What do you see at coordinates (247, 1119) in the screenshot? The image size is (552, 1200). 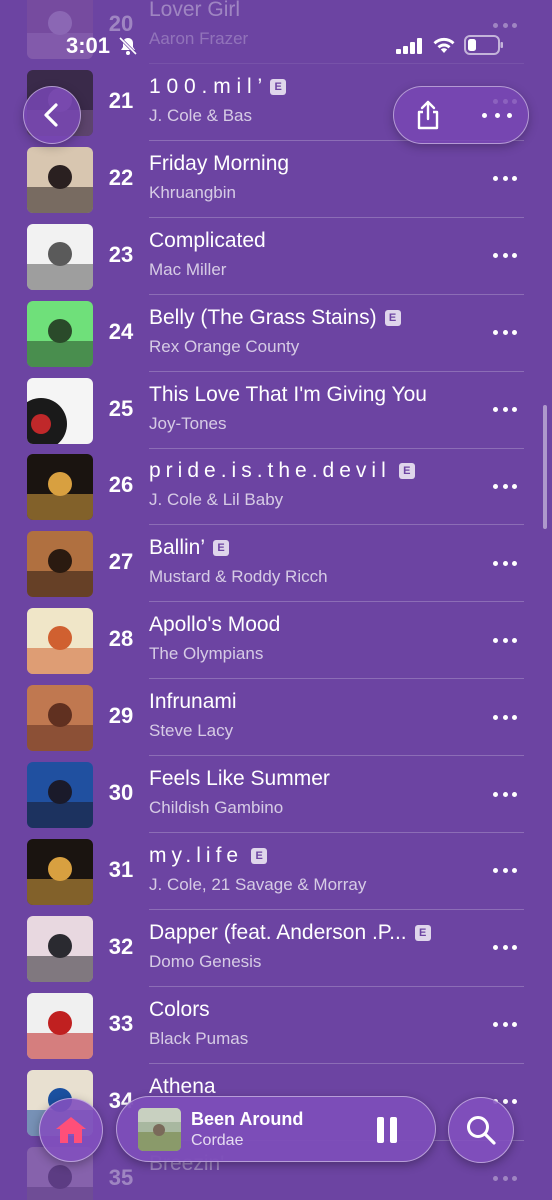 I see `now-playing-title: Been Around` at bounding box center [247, 1119].